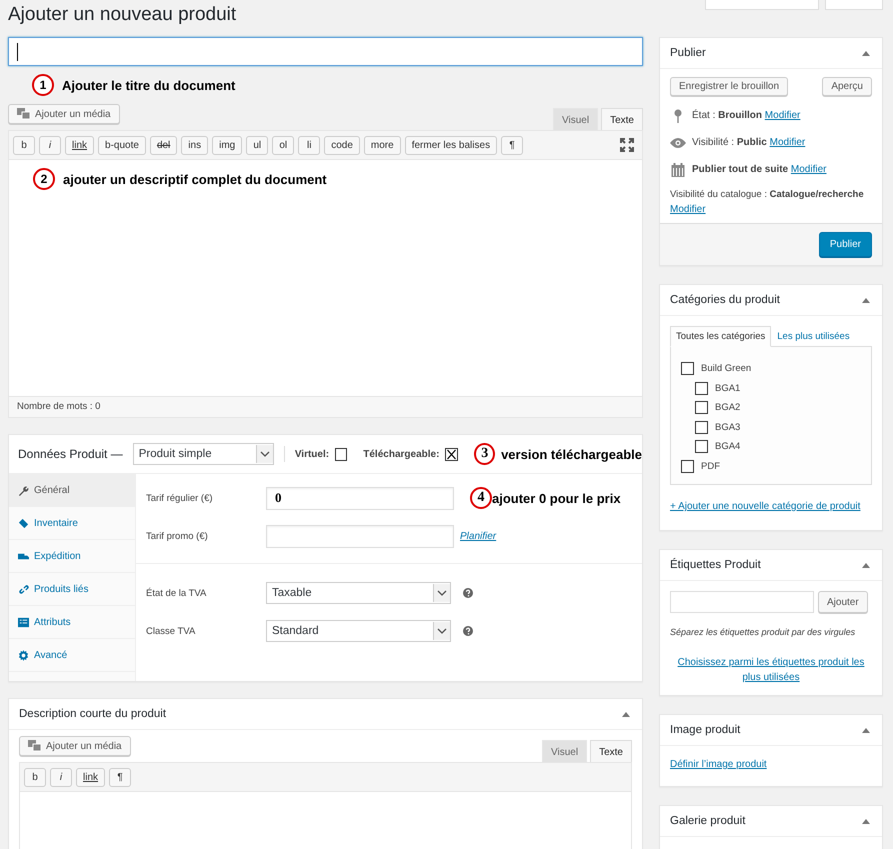 The width and height of the screenshot is (893, 849). What do you see at coordinates (23, 490) in the screenshot?
I see `wrench-icon` at bounding box center [23, 490].